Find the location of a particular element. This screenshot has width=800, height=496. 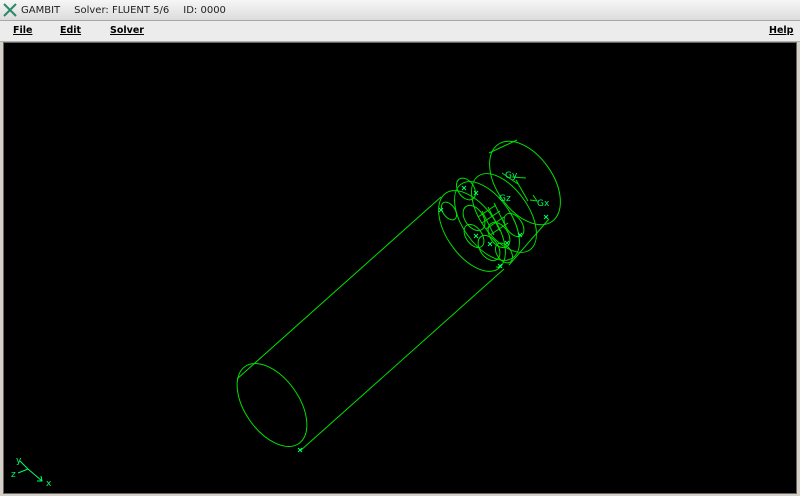

cylinder-bottom-ellipse is located at coordinates (272, 405).